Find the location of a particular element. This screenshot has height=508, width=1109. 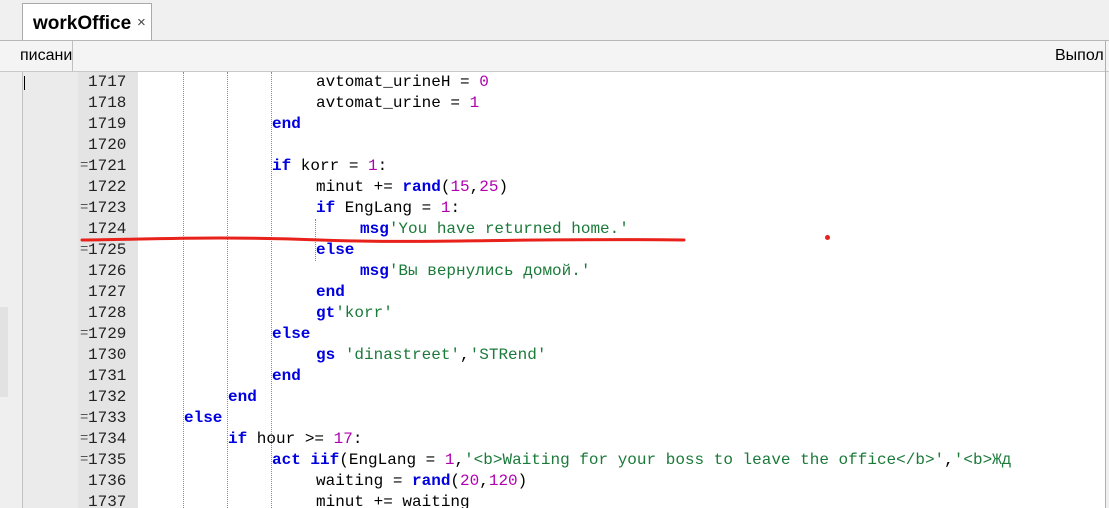

line-number: 1736 is located at coordinates (107, 481).